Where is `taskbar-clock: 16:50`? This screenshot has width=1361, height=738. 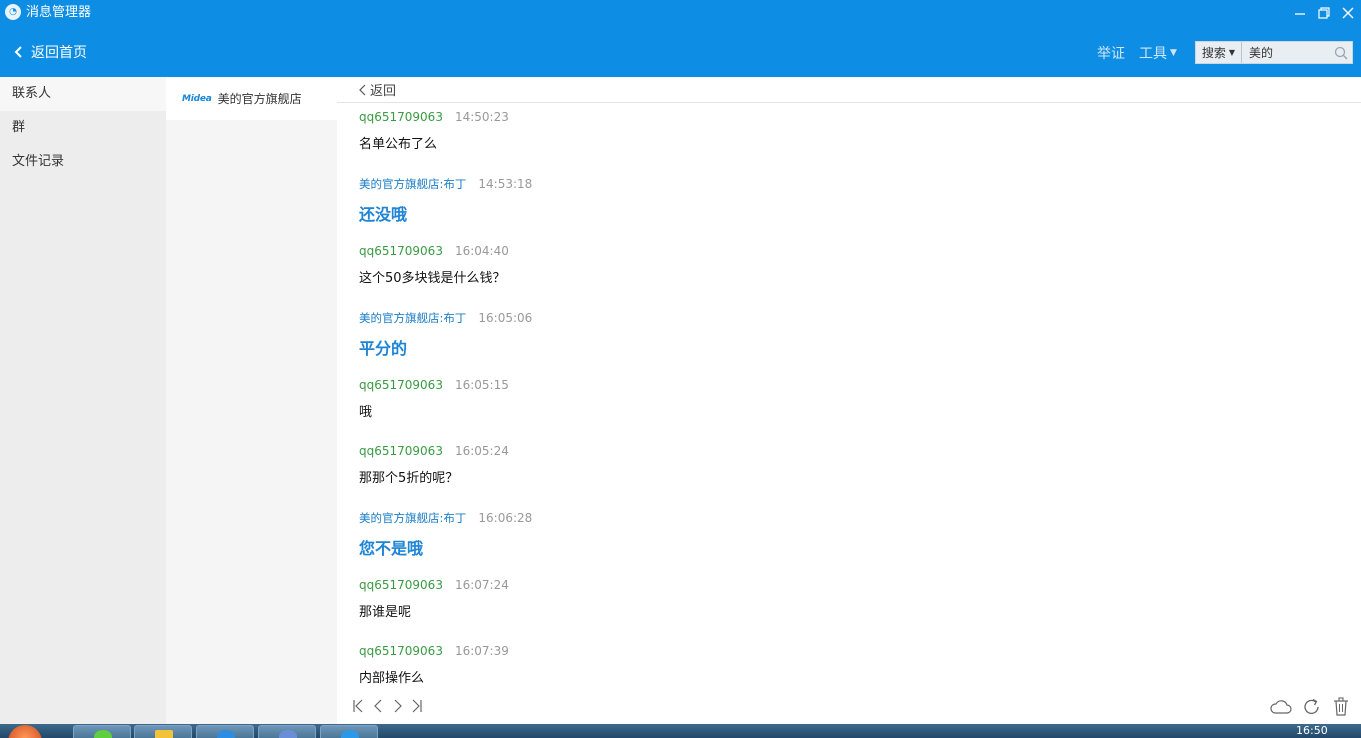
taskbar-clock: 16:50 is located at coordinates (1312, 730).